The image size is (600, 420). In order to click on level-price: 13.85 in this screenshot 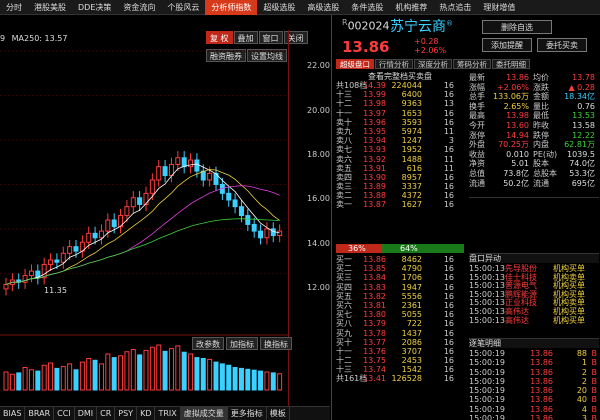, I will do `click(374, 269)`.